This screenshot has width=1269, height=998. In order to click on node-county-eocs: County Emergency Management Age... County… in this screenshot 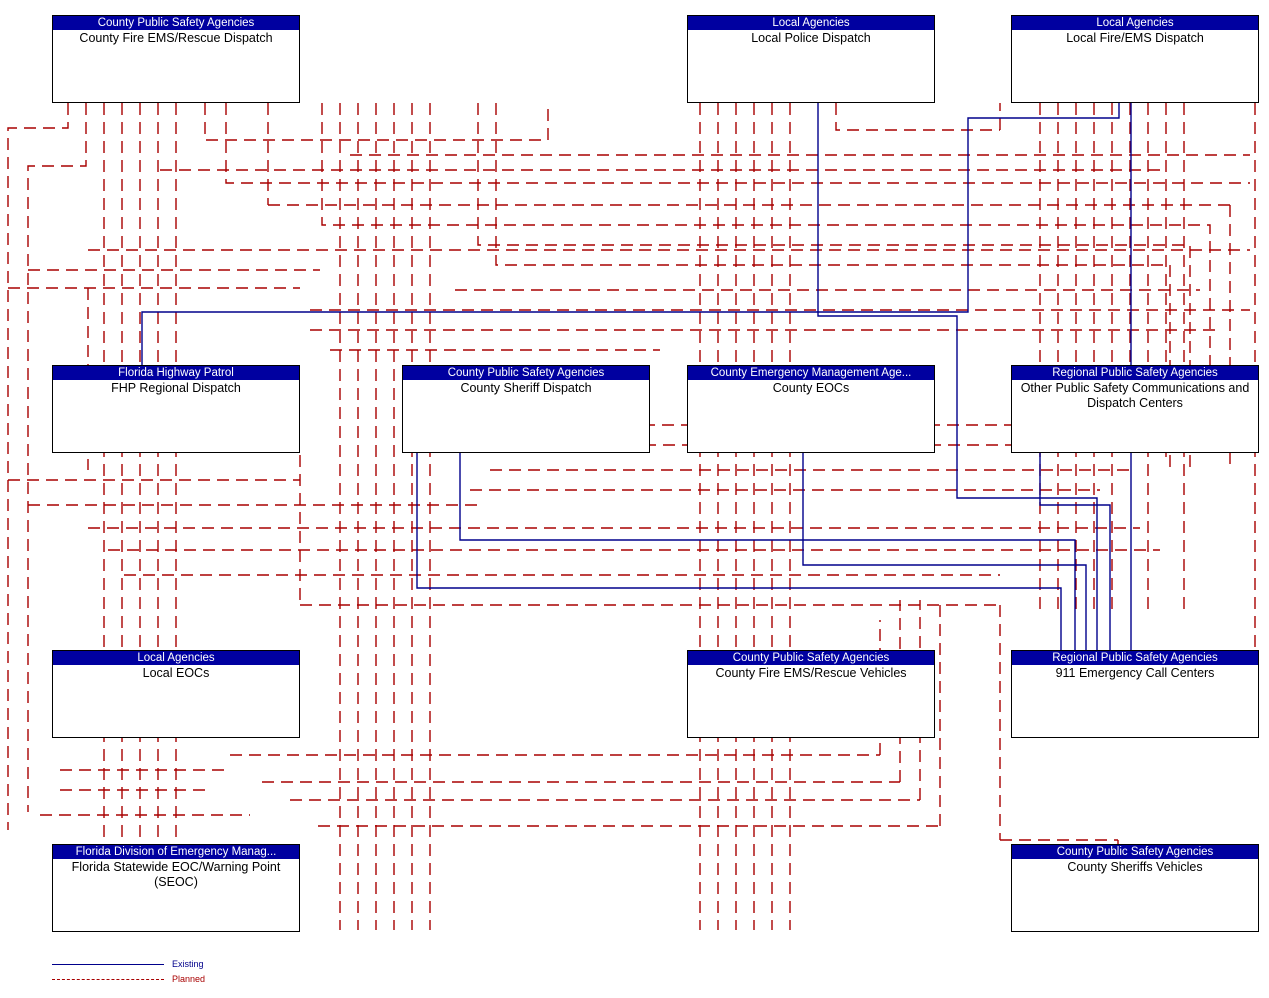, I will do `click(811, 409)`.